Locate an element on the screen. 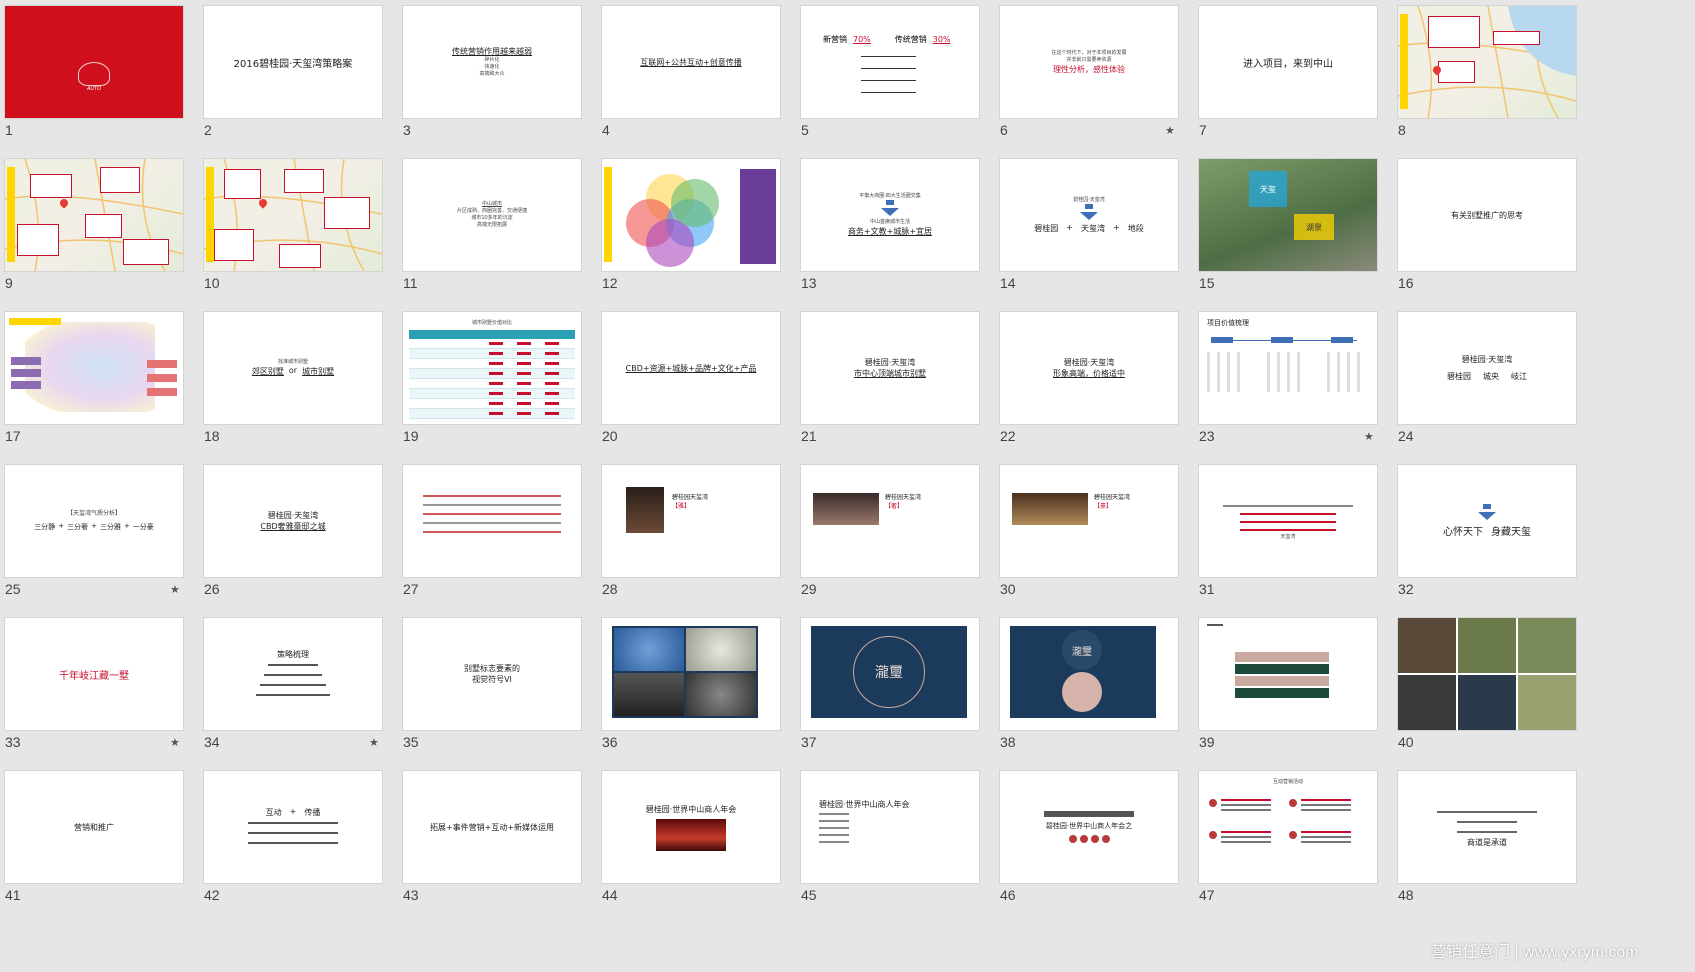  slide-thumbnail: 策略梳理 34 ★ is located at coordinates (306, 694).